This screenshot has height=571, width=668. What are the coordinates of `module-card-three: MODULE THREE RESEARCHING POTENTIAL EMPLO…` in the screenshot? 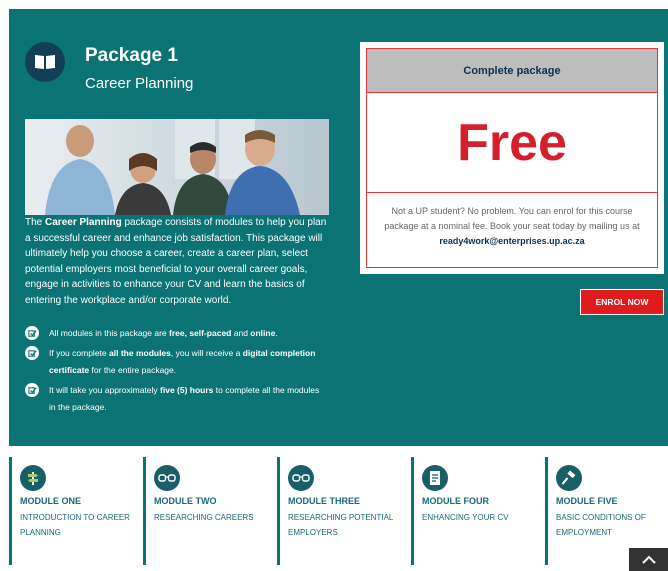 It's located at (342, 511).